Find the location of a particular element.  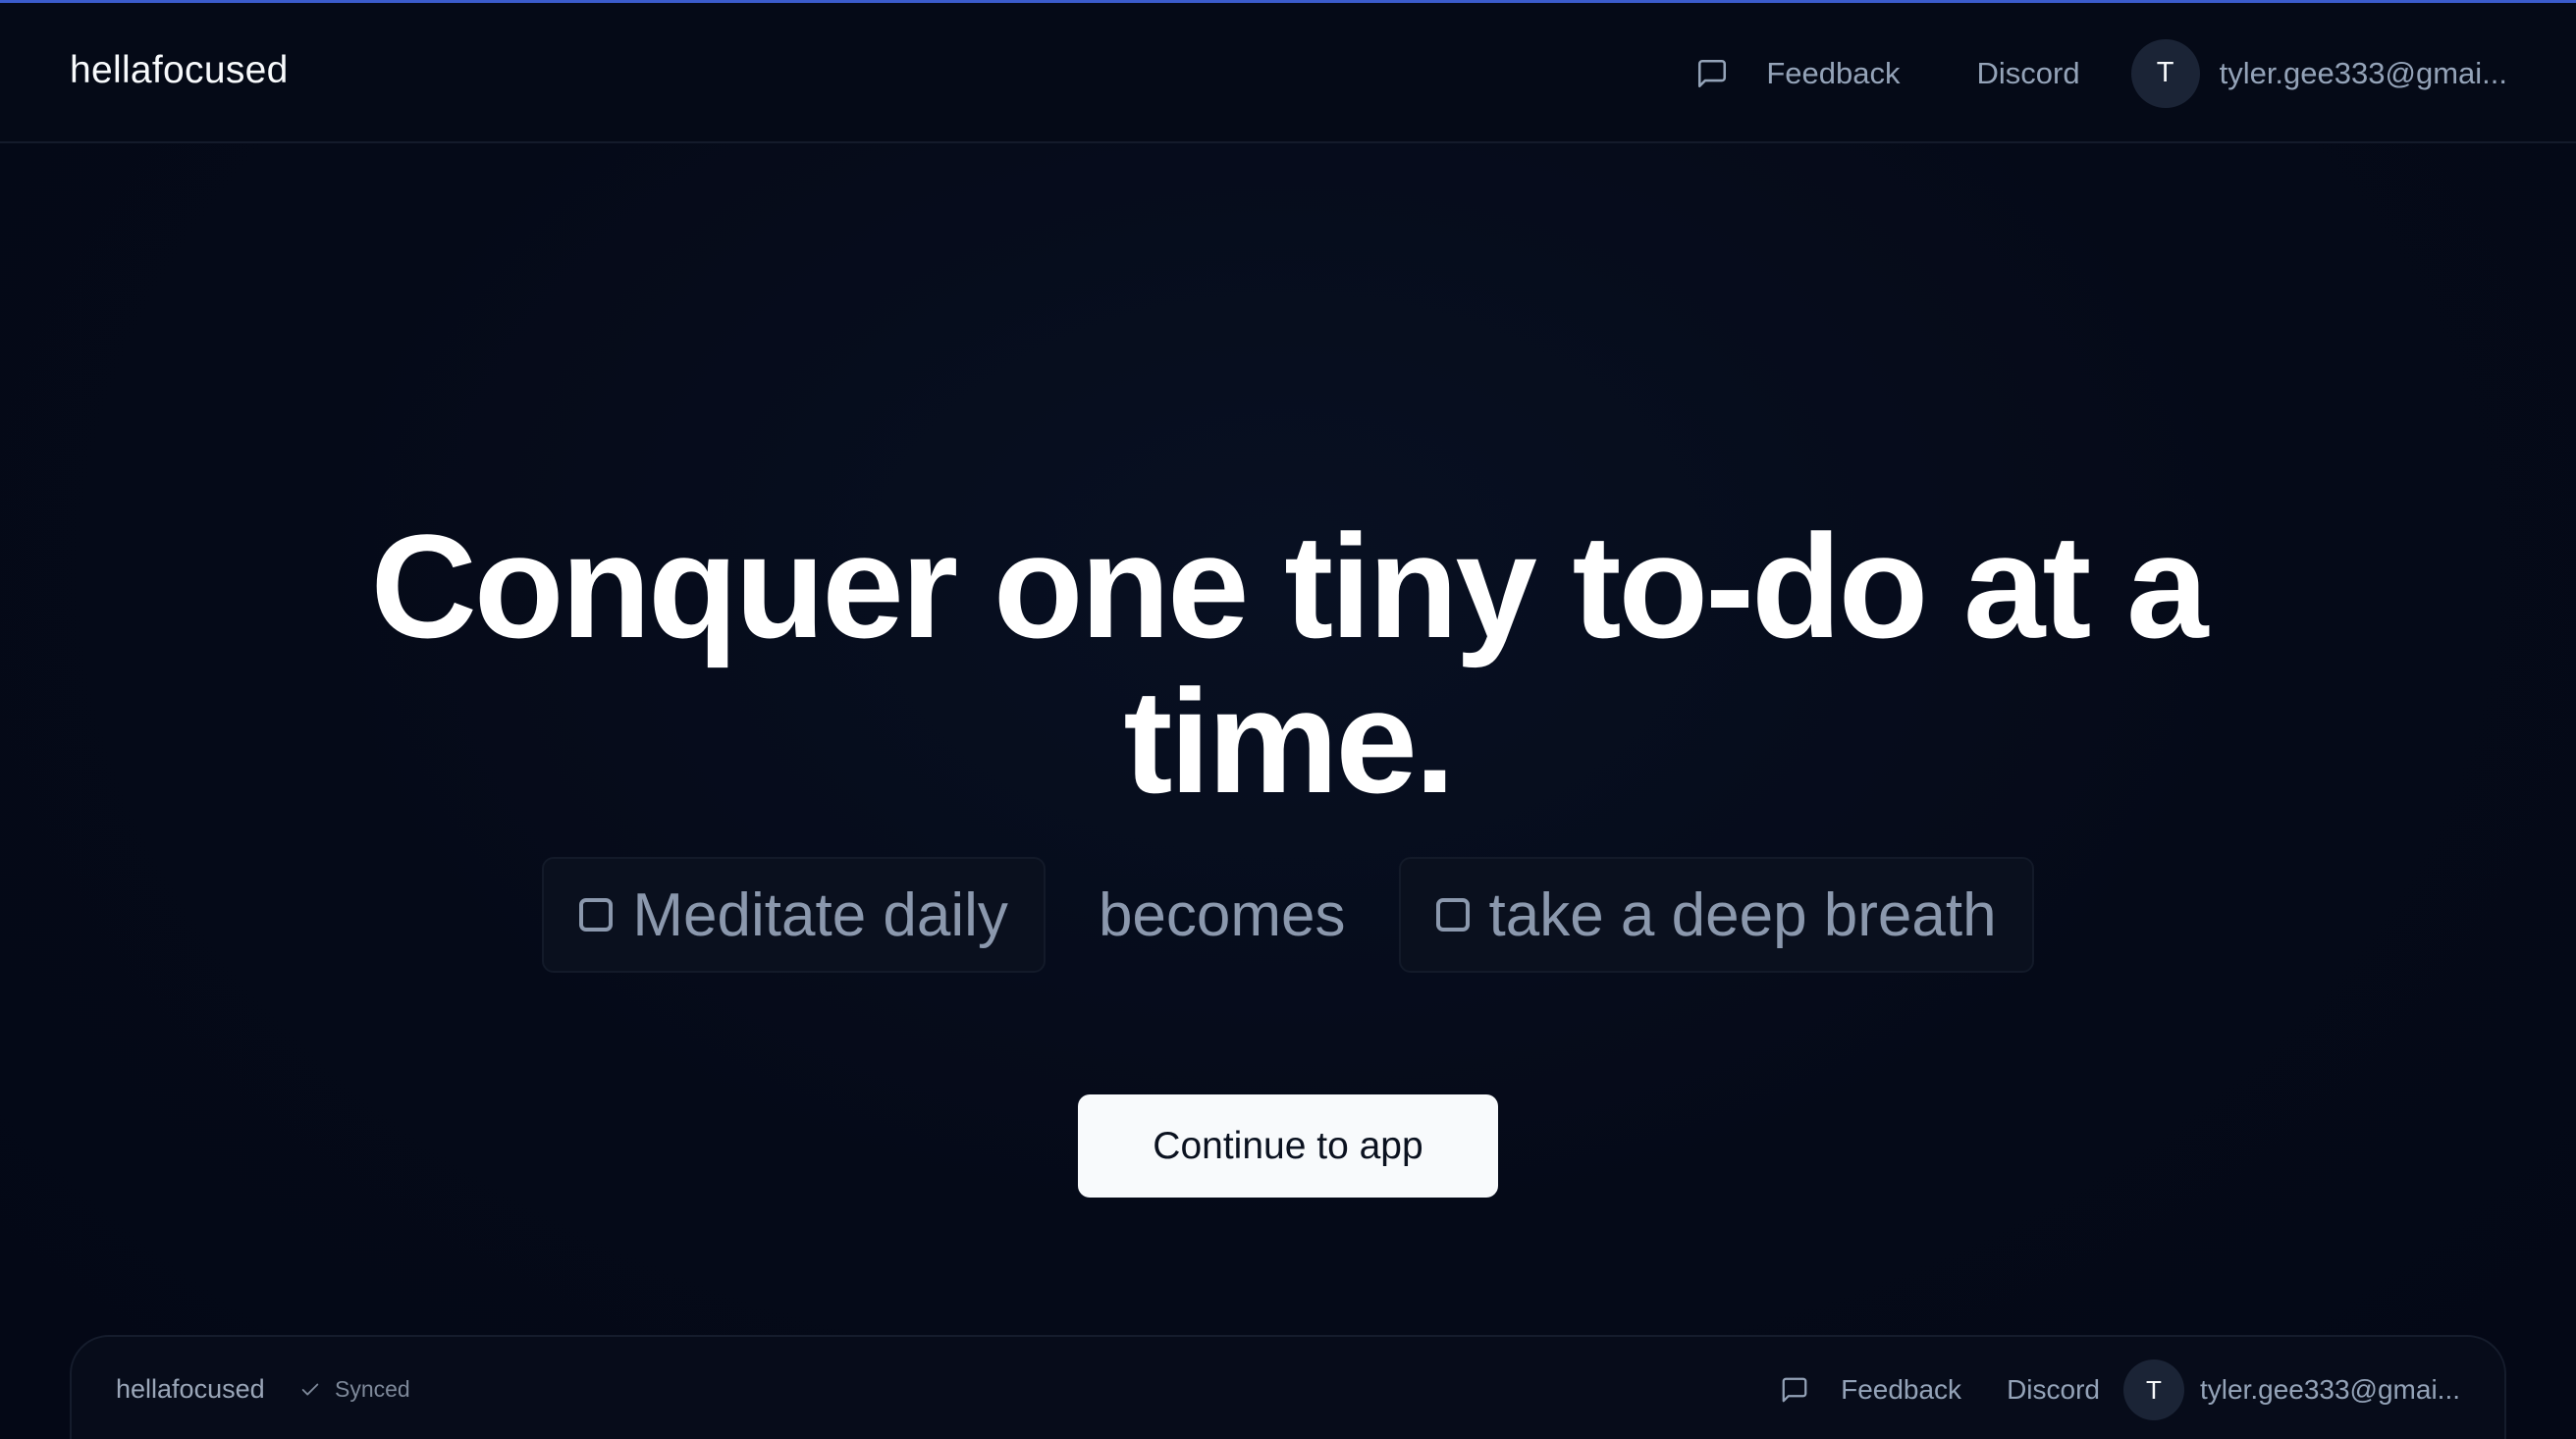

preview-brand: hellafocused is located at coordinates (190, 1389).